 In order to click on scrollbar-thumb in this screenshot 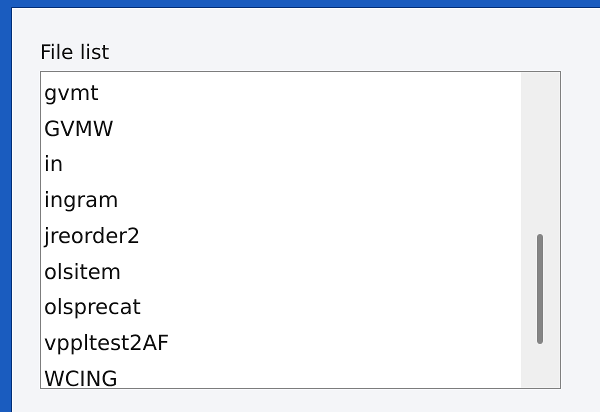, I will do `click(540, 289)`.